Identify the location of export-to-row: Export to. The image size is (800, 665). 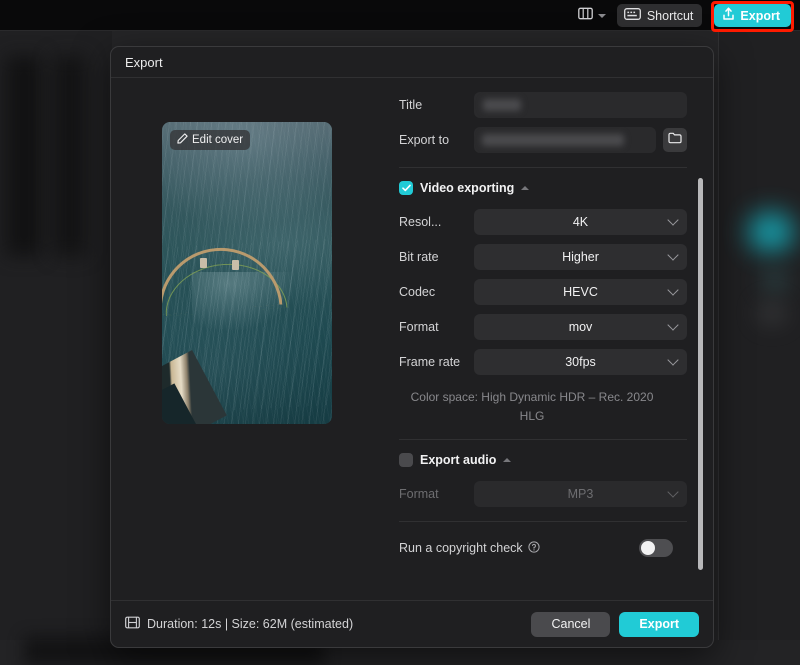
(543, 140).